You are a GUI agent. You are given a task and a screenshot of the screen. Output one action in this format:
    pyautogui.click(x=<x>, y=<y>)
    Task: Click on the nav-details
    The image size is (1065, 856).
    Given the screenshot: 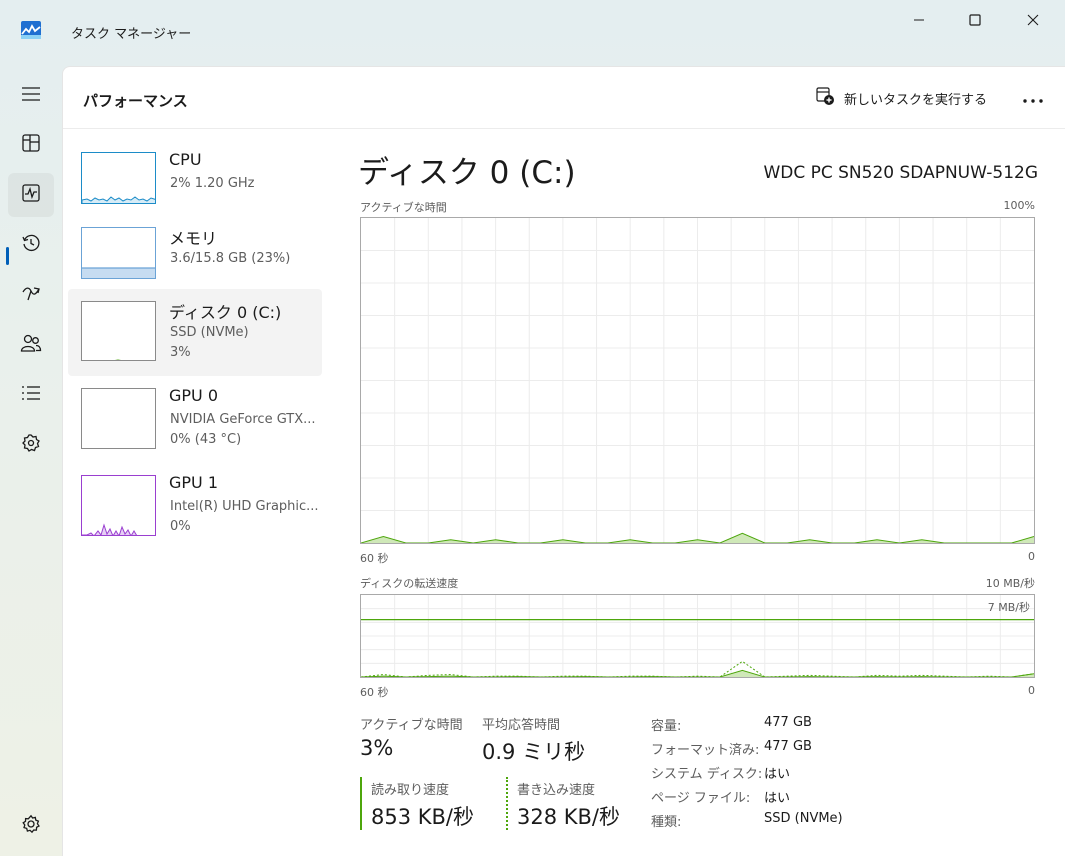 What is the action you would take?
    pyautogui.click(x=31, y=395)
    